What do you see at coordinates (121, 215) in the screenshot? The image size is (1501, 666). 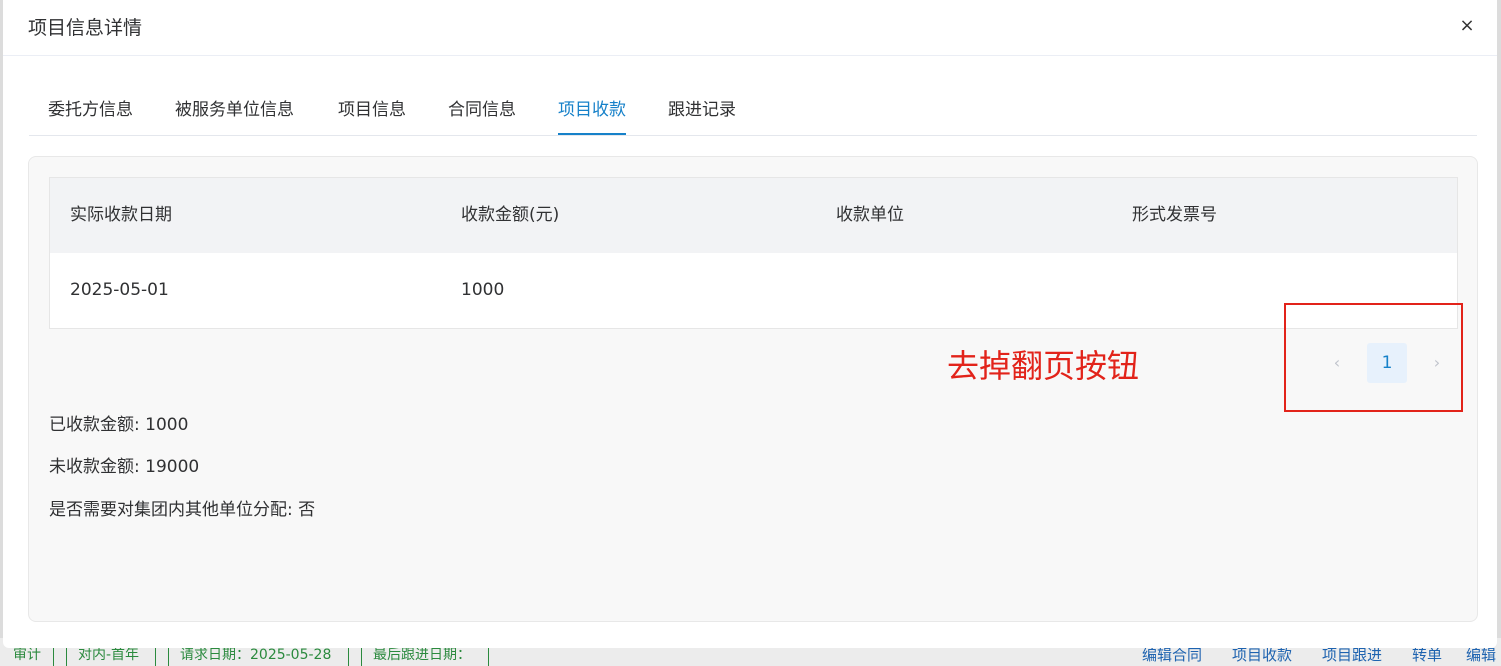 I see `column-header-actual-date: 实际收款日期` at bounding box center [121, 215].